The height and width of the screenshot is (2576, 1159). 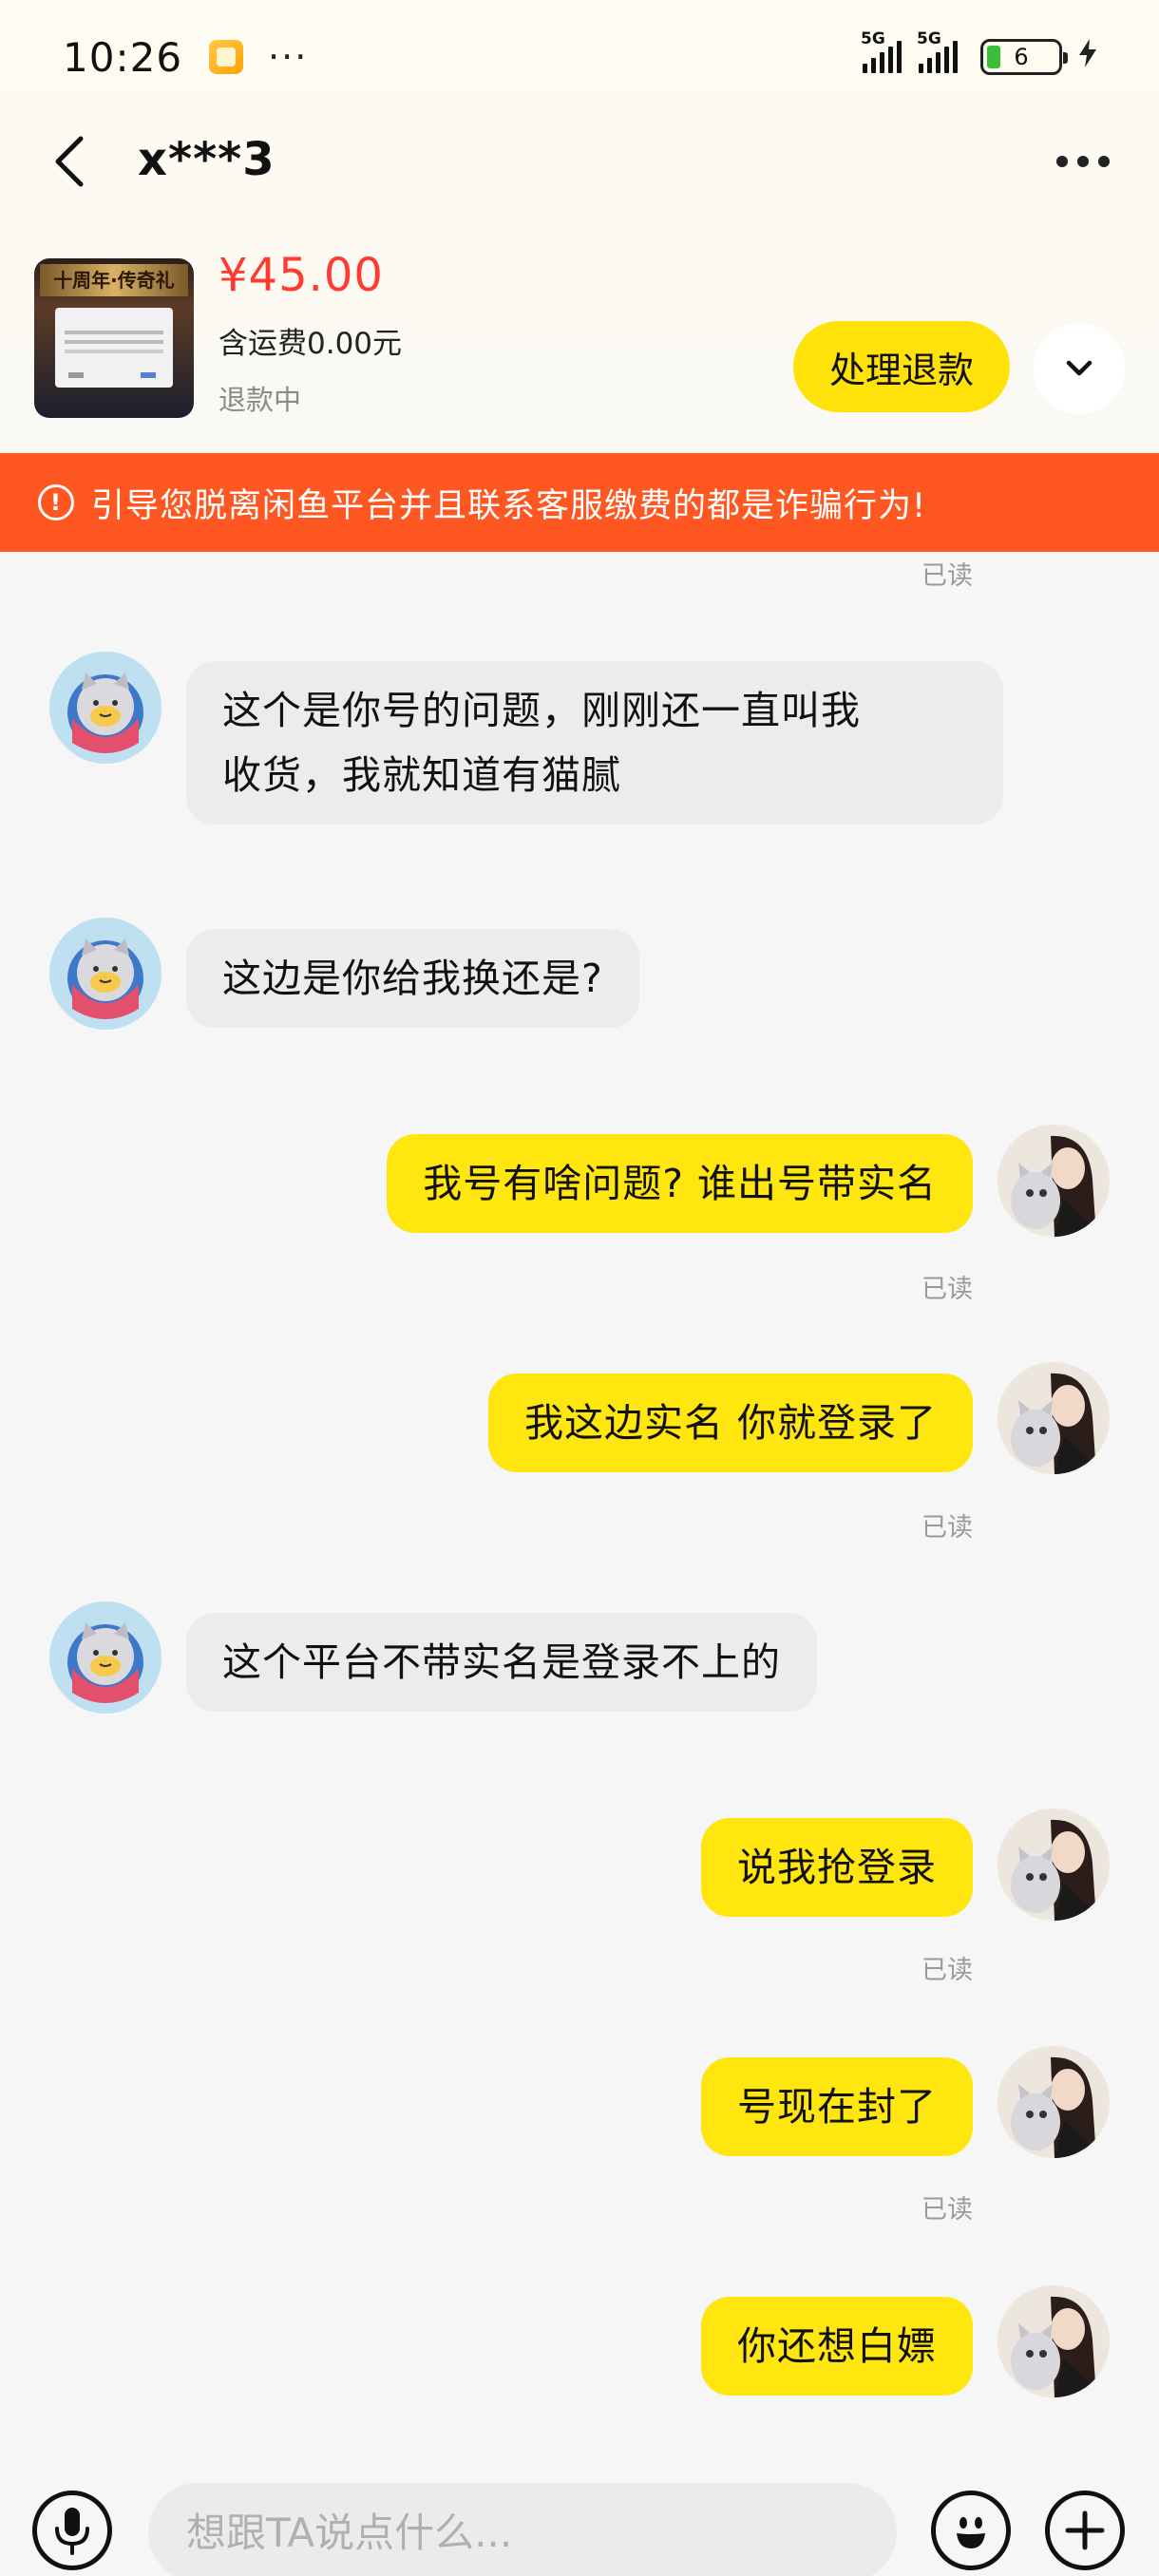 I want to click on warning-icon: !, so click(x=56, y=502).